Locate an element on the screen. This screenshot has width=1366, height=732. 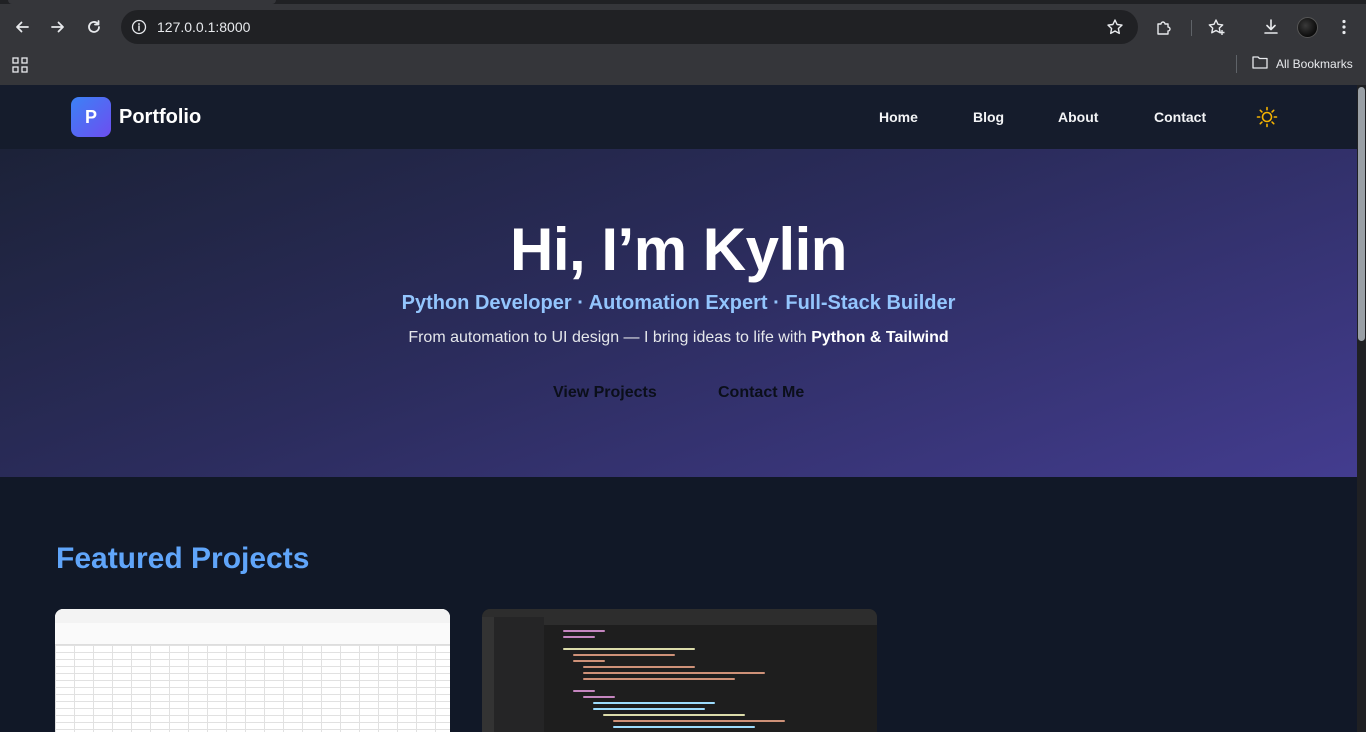
card-thumbnail-code is located at coordinates (674, 679).